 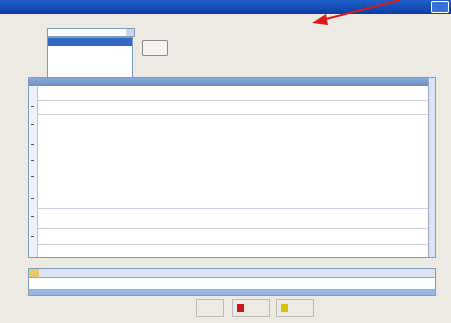 I want to click on delete-icon, so click(x=240, y=308).